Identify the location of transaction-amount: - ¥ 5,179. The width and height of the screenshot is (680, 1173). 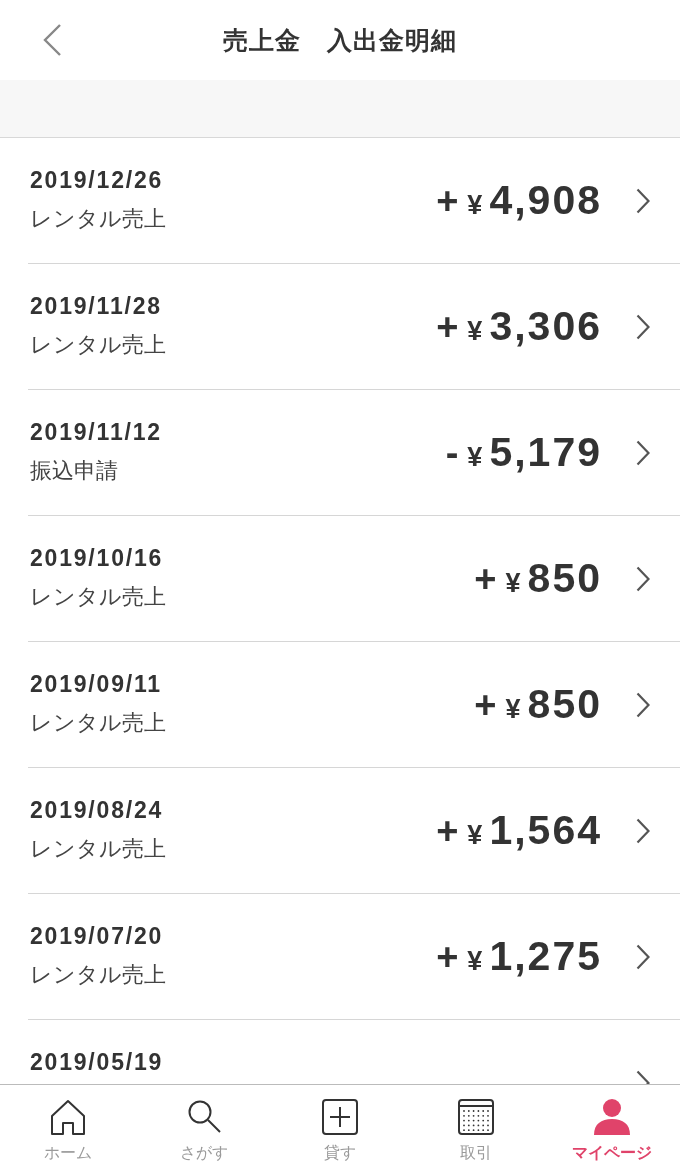
(523, 452).